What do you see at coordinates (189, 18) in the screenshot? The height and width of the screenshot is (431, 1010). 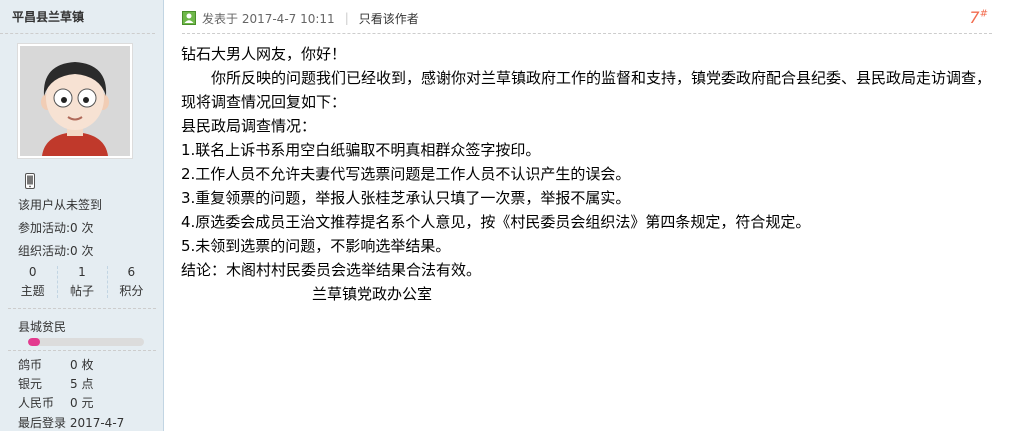 I see `online-status-icon` at bounding box center [189, 18].